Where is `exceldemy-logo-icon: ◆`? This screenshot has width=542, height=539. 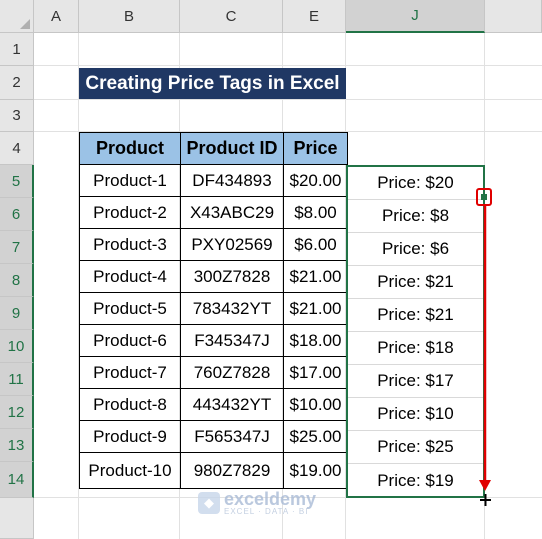
exceldemy-logo-icon: ◆ is located at coordinates (209, 503).